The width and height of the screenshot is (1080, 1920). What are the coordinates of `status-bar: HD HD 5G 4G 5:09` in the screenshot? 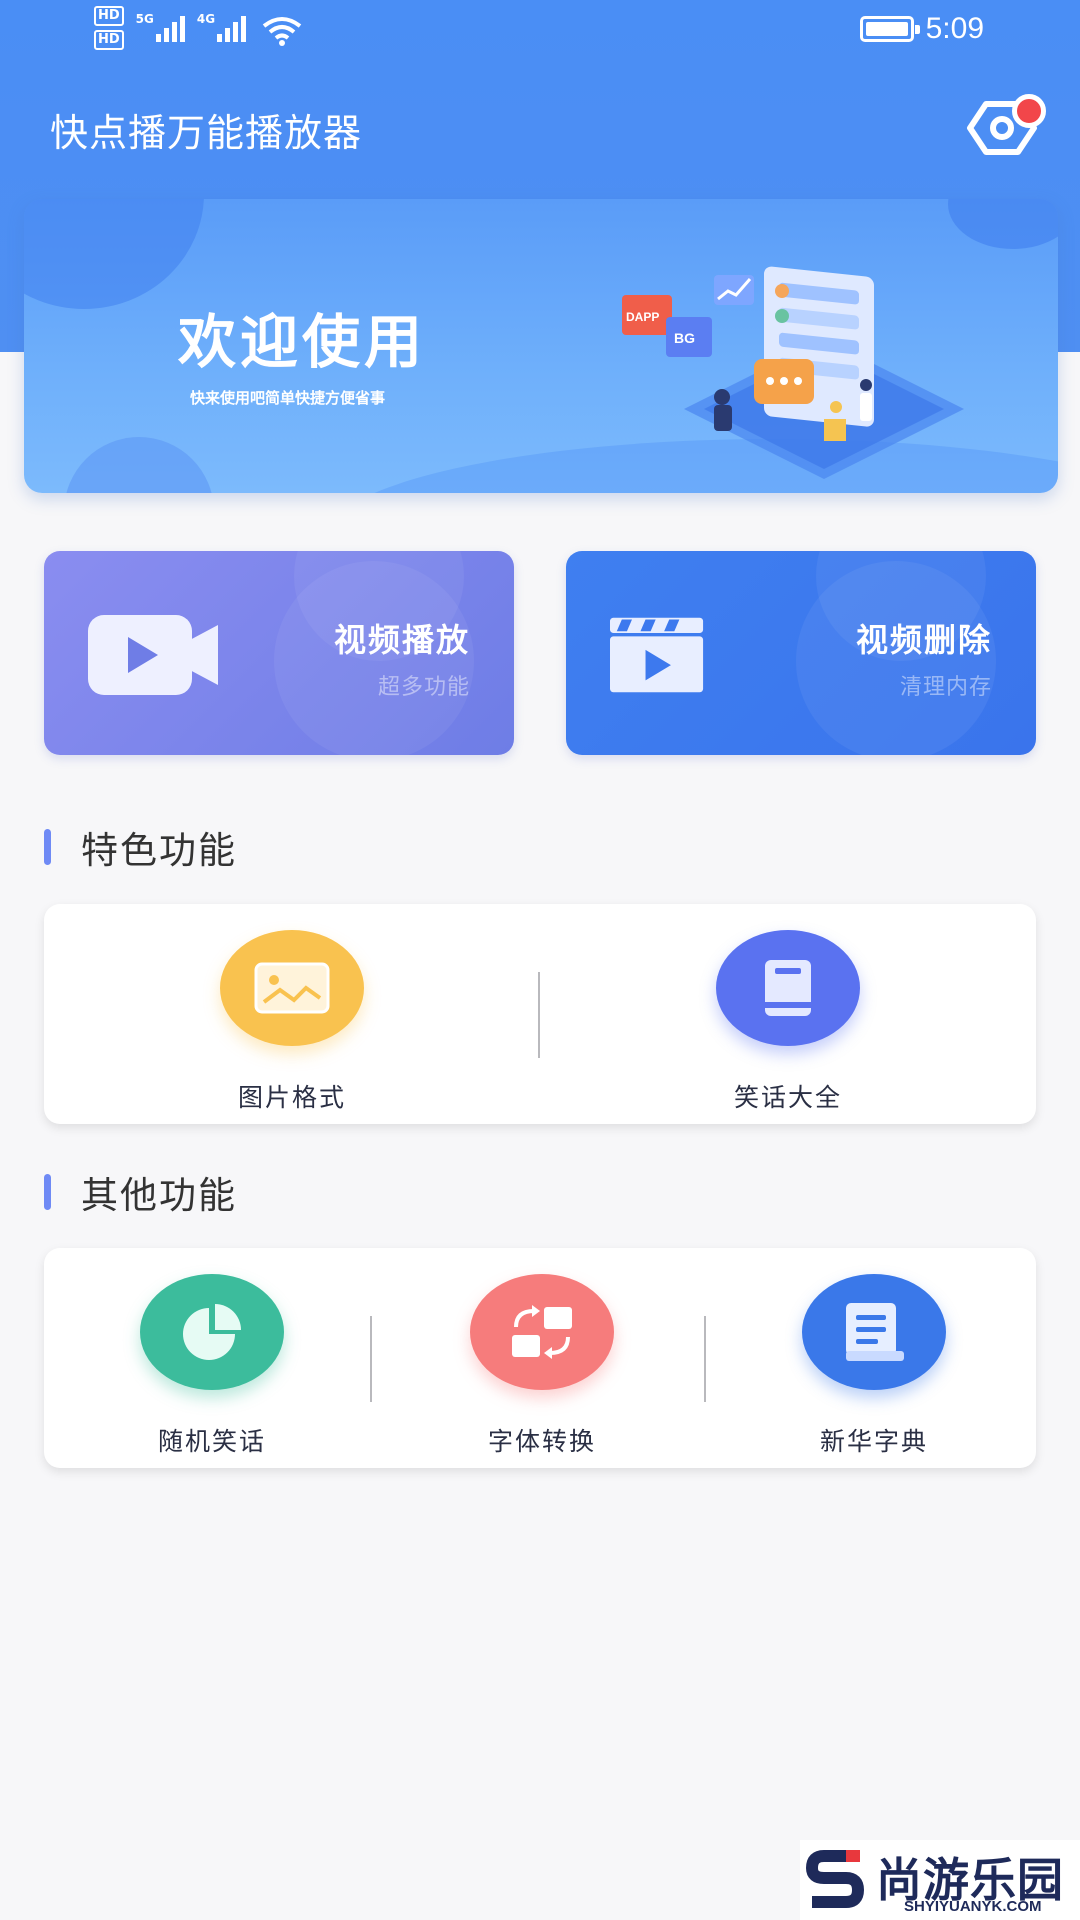 It's located at (540, 30).